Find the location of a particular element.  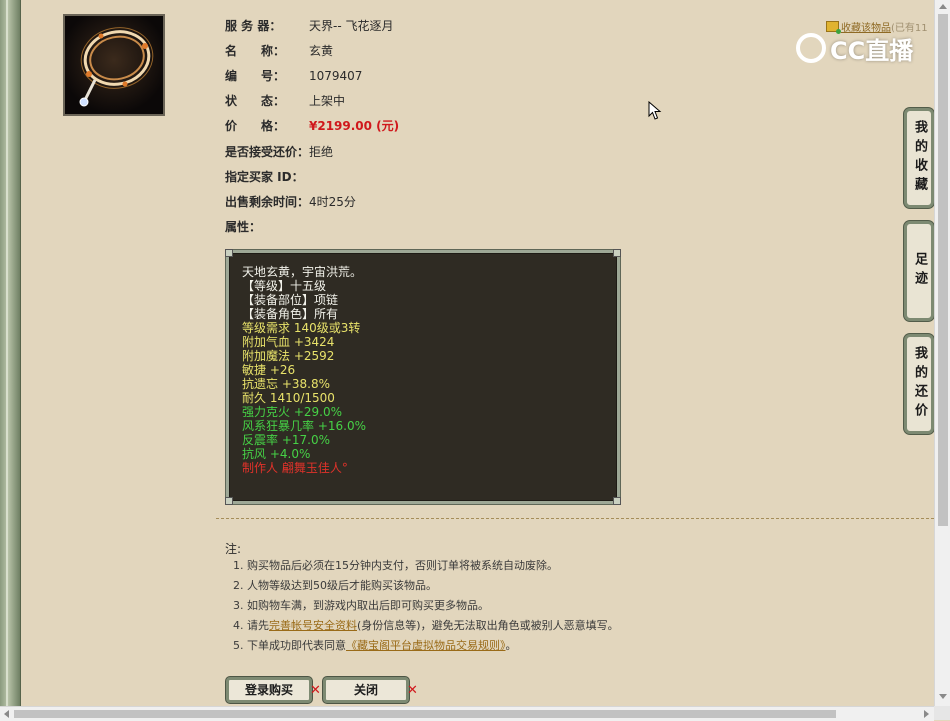

mouse-cursor-icon is located at coordinates (655, 110).